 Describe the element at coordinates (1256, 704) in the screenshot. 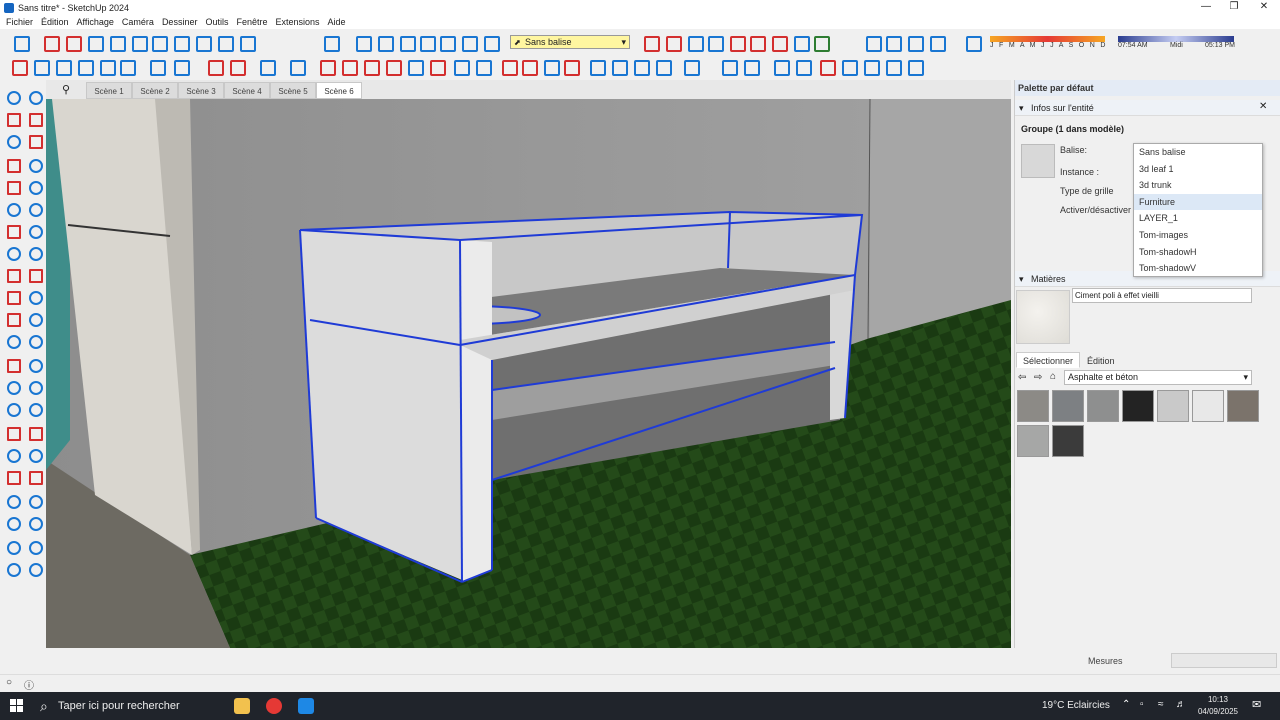

I see `notification-icon: ✉` at that location.